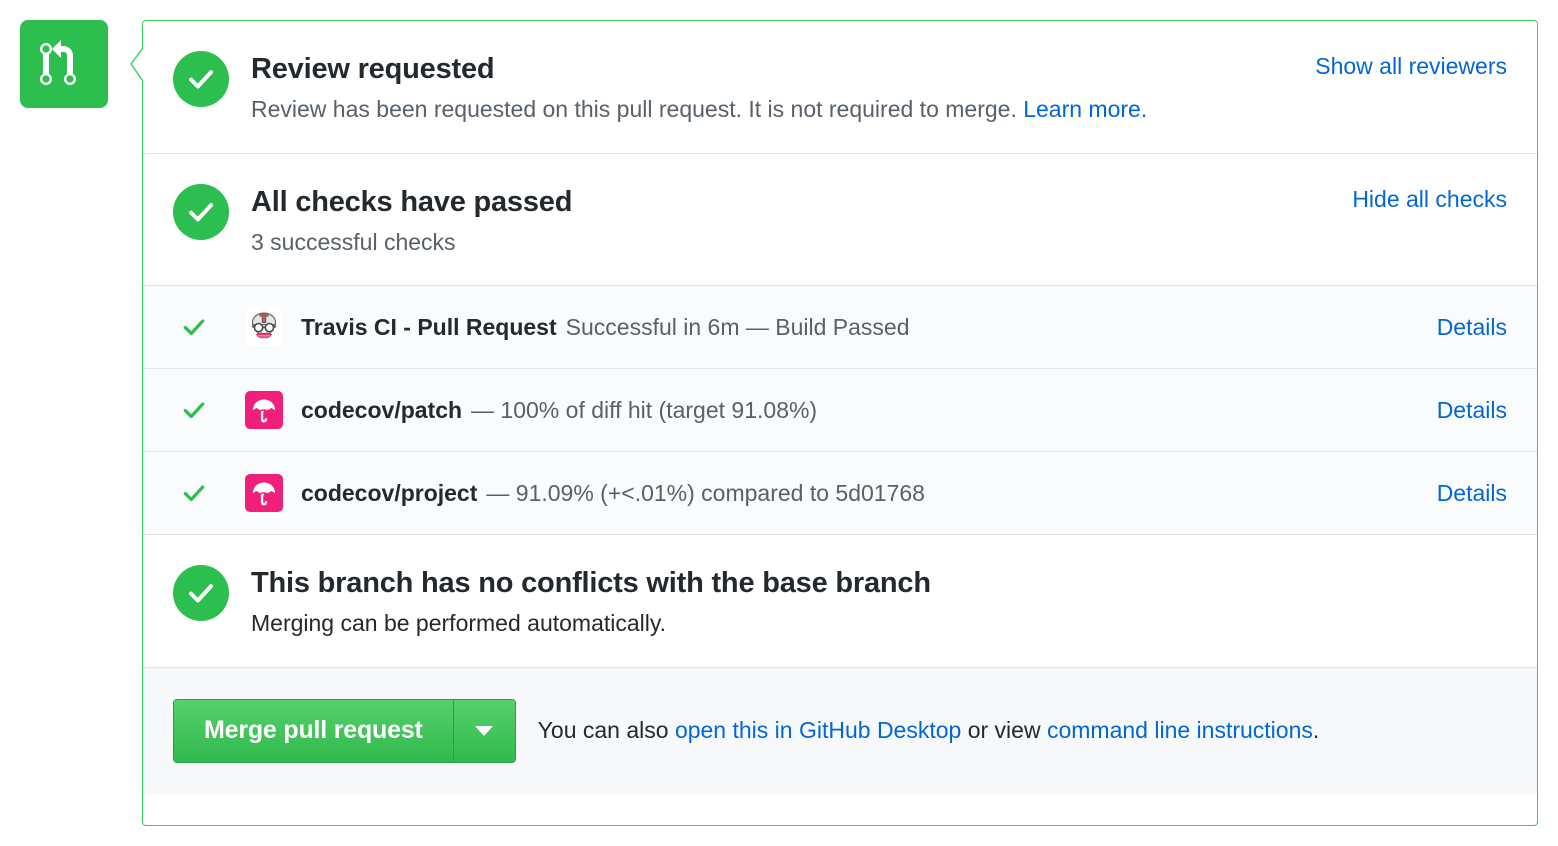 This screenshot has height=846, width=1558. I want to click on merge-note-prefix: You can also, so click(606, 730).